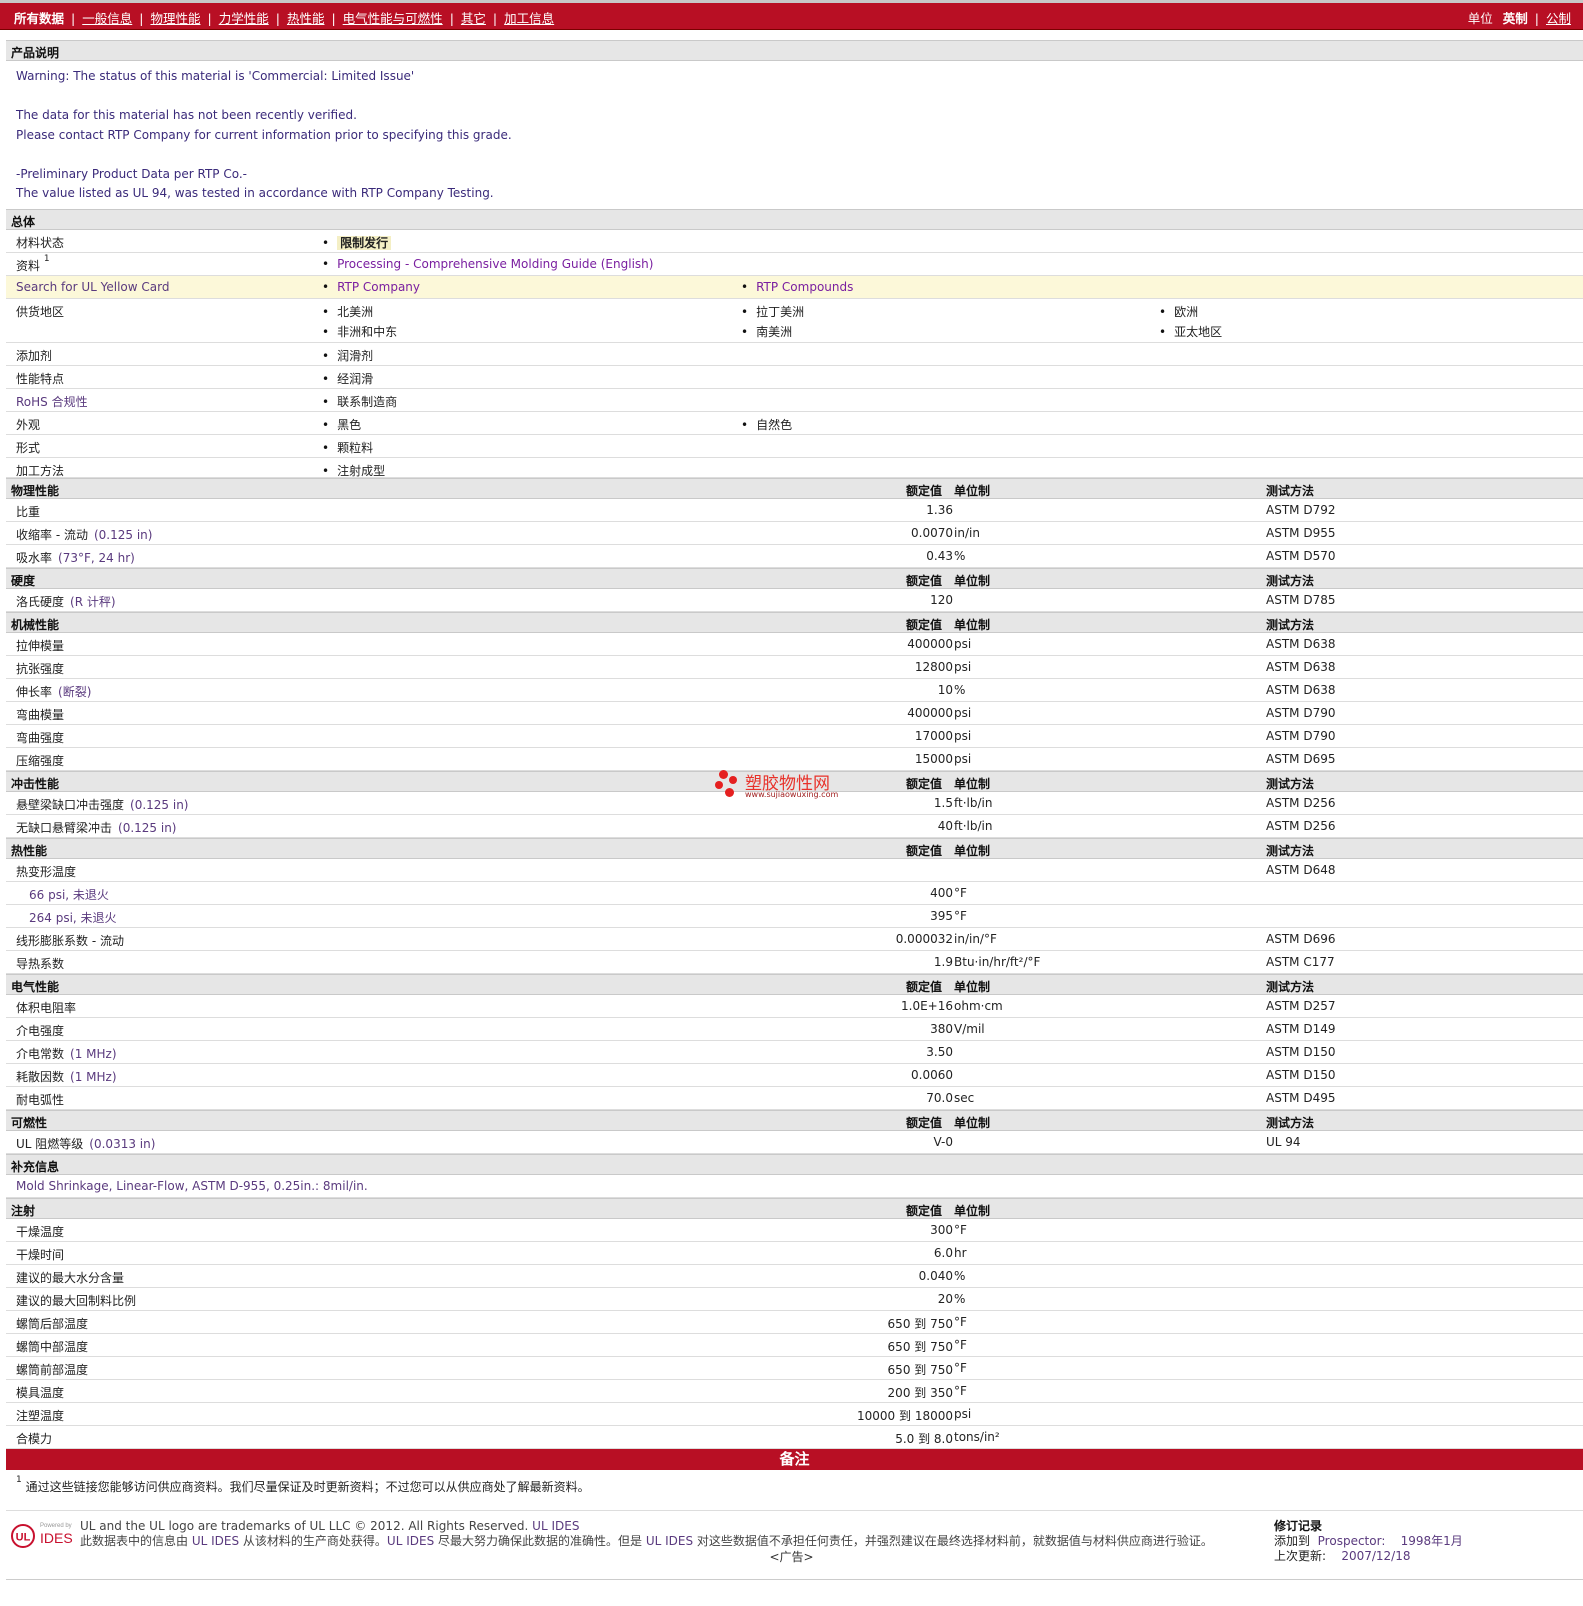  Describe the element at coordinates (306, 18) in the screenshot. I see `nav-thermal: 热性能` at that location.